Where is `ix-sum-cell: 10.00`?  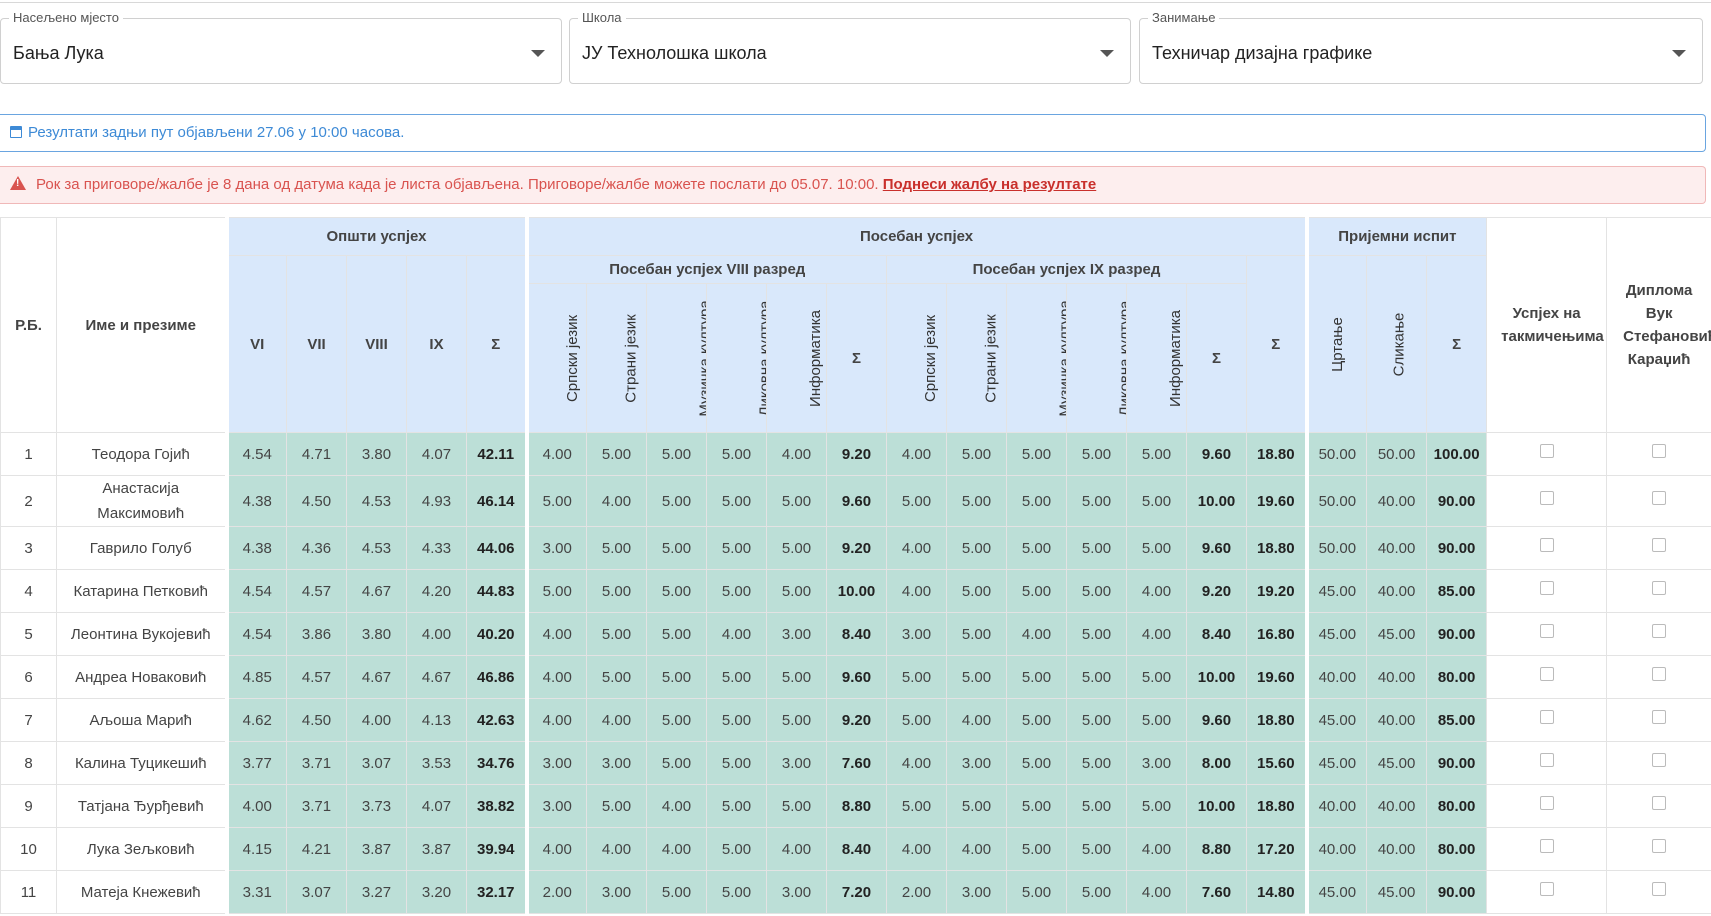 ix-sum-cell: 10.00 is located at coordinates (1217, 501).